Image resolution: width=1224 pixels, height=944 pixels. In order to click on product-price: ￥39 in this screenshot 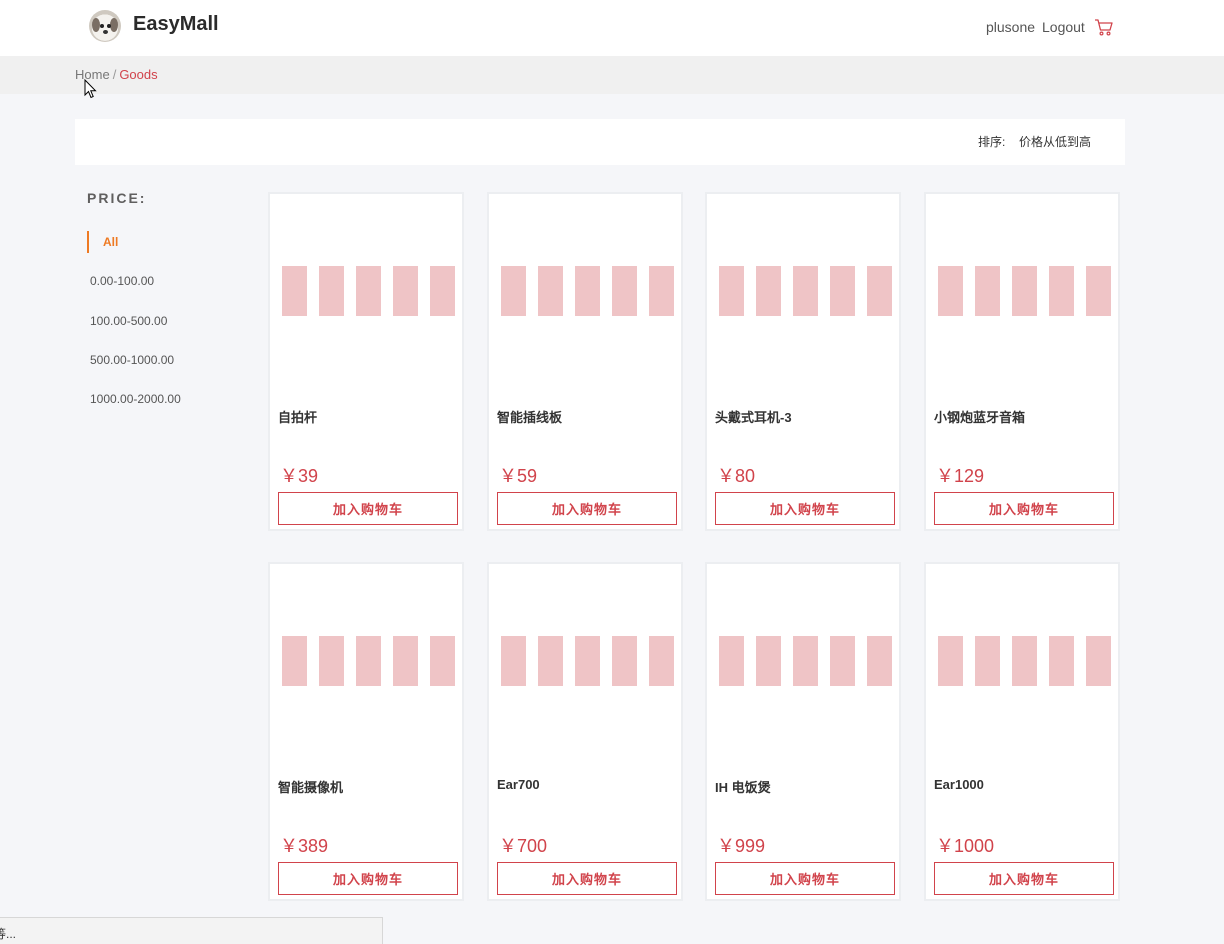, I will do `click(299, 476)`.